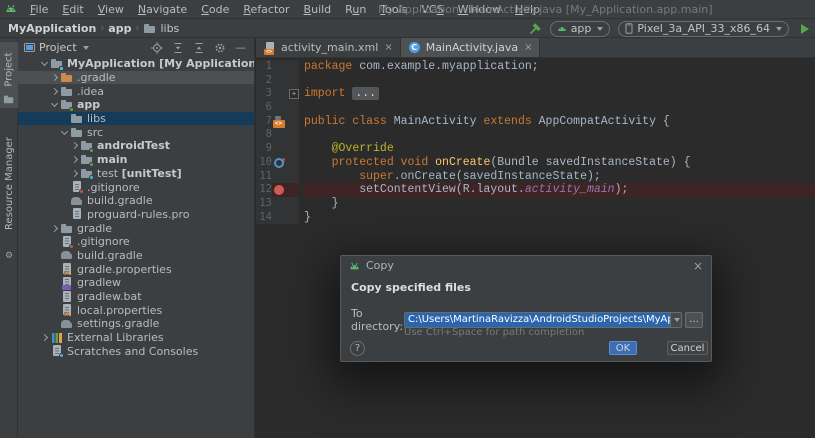 This screenshot has height=438, width=815. Describe the element at coordinates (9, 191) in the screenshot. I see `tool-stripe-resource-manager: Resource Manager ⚙` at that location.